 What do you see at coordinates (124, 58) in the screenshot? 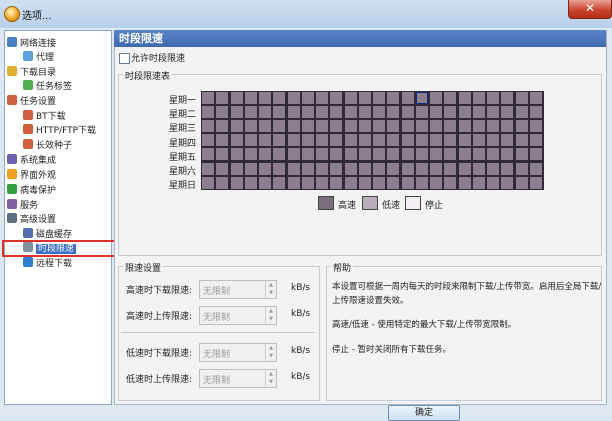
I see `enable-schedule-checkbox` at bounding box center [124, 58].